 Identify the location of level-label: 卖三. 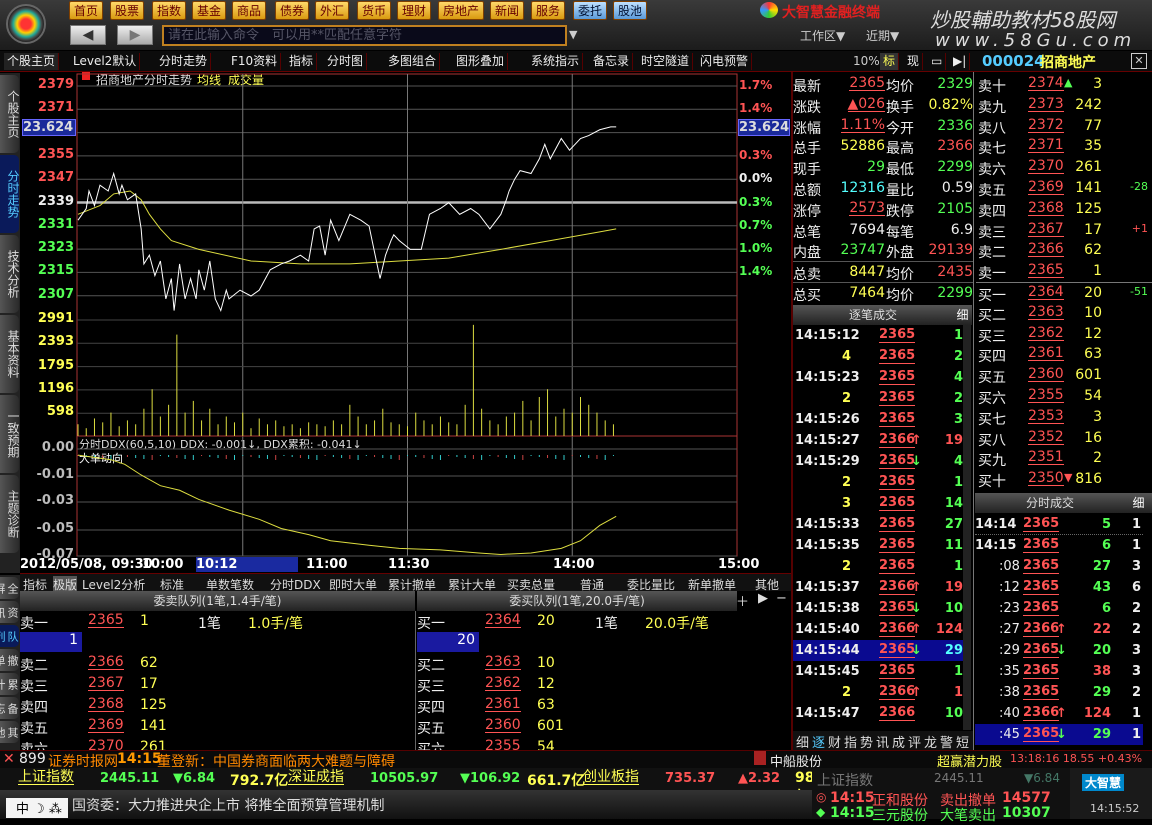
(992, 232).